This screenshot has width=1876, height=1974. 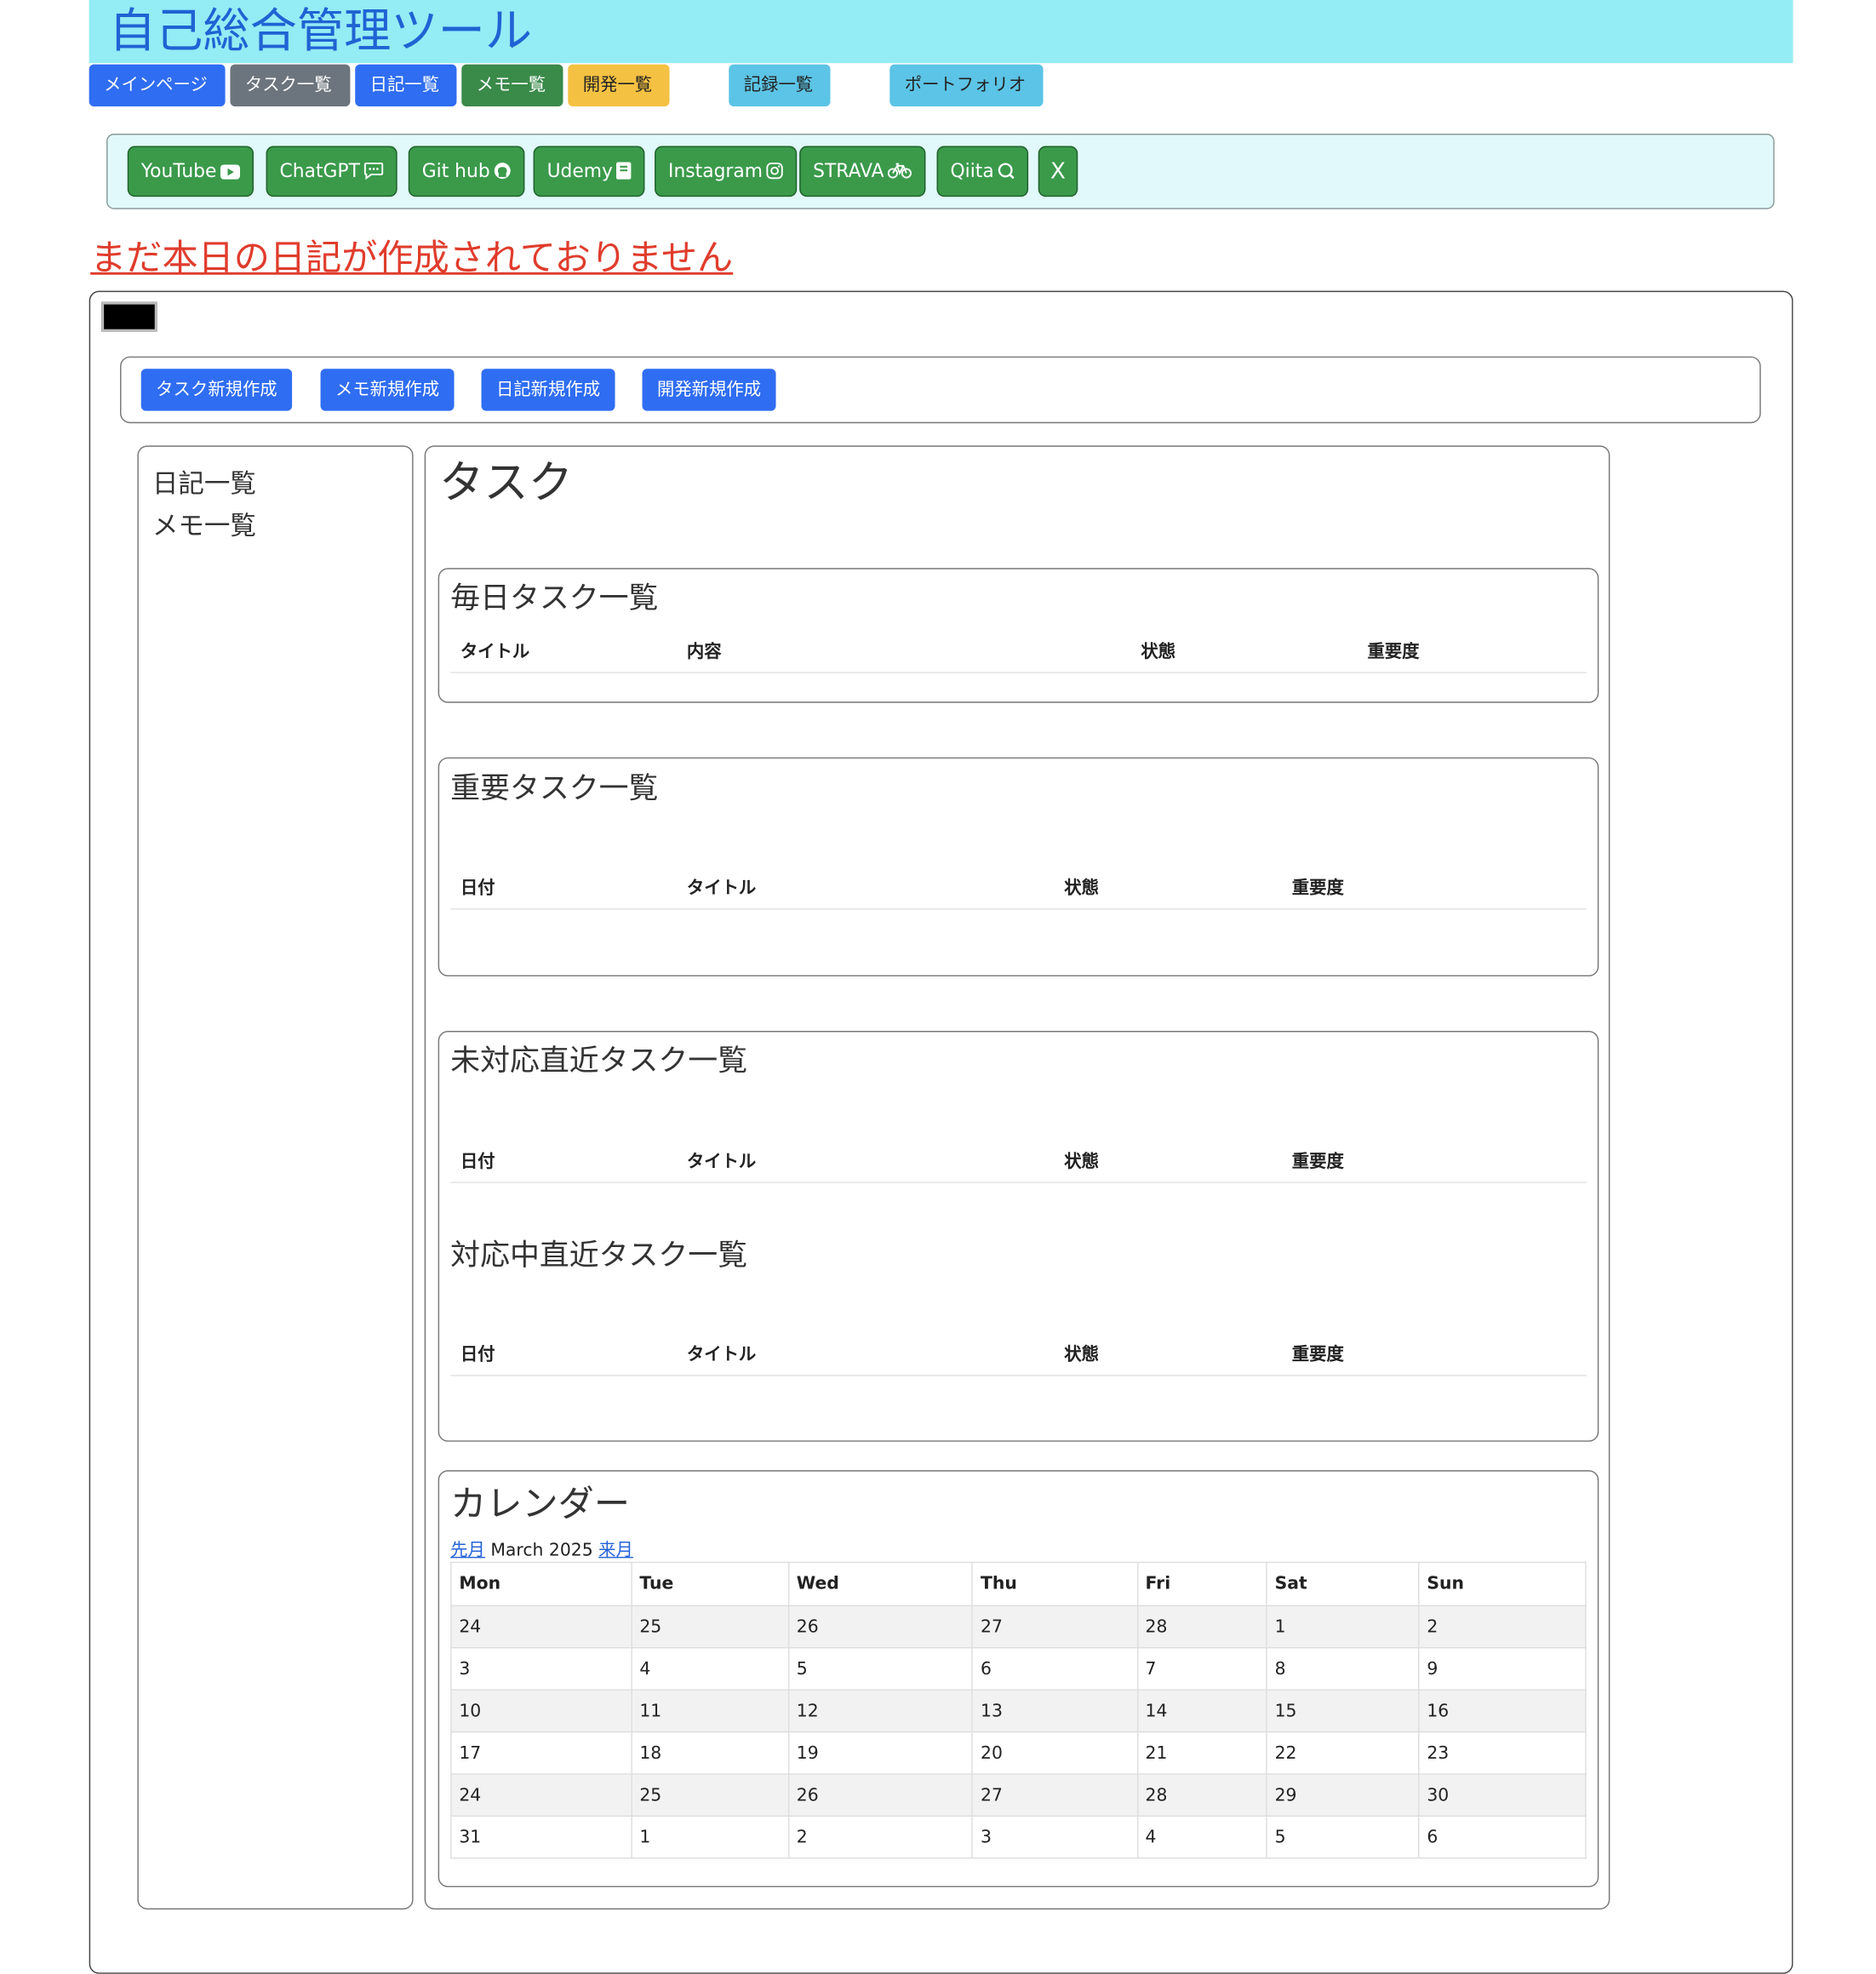 What do you see at coordinates (1201, 1753) in the screenshot?
I see `calendar-day: 21` at bounding box center [1201, 1753].